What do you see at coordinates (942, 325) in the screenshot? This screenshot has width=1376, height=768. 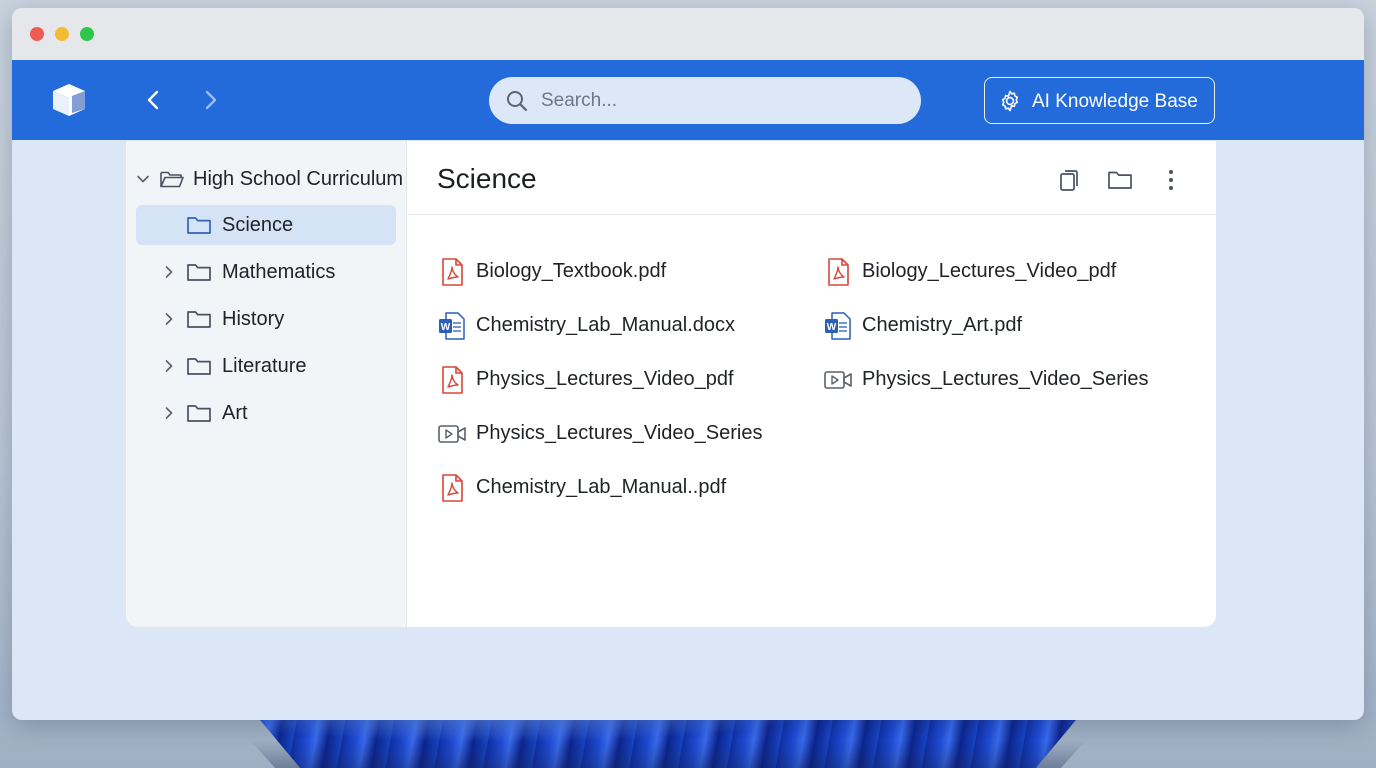 I see `file-name: Chemistry_Art.pdf` at bounding box center [942, 325].